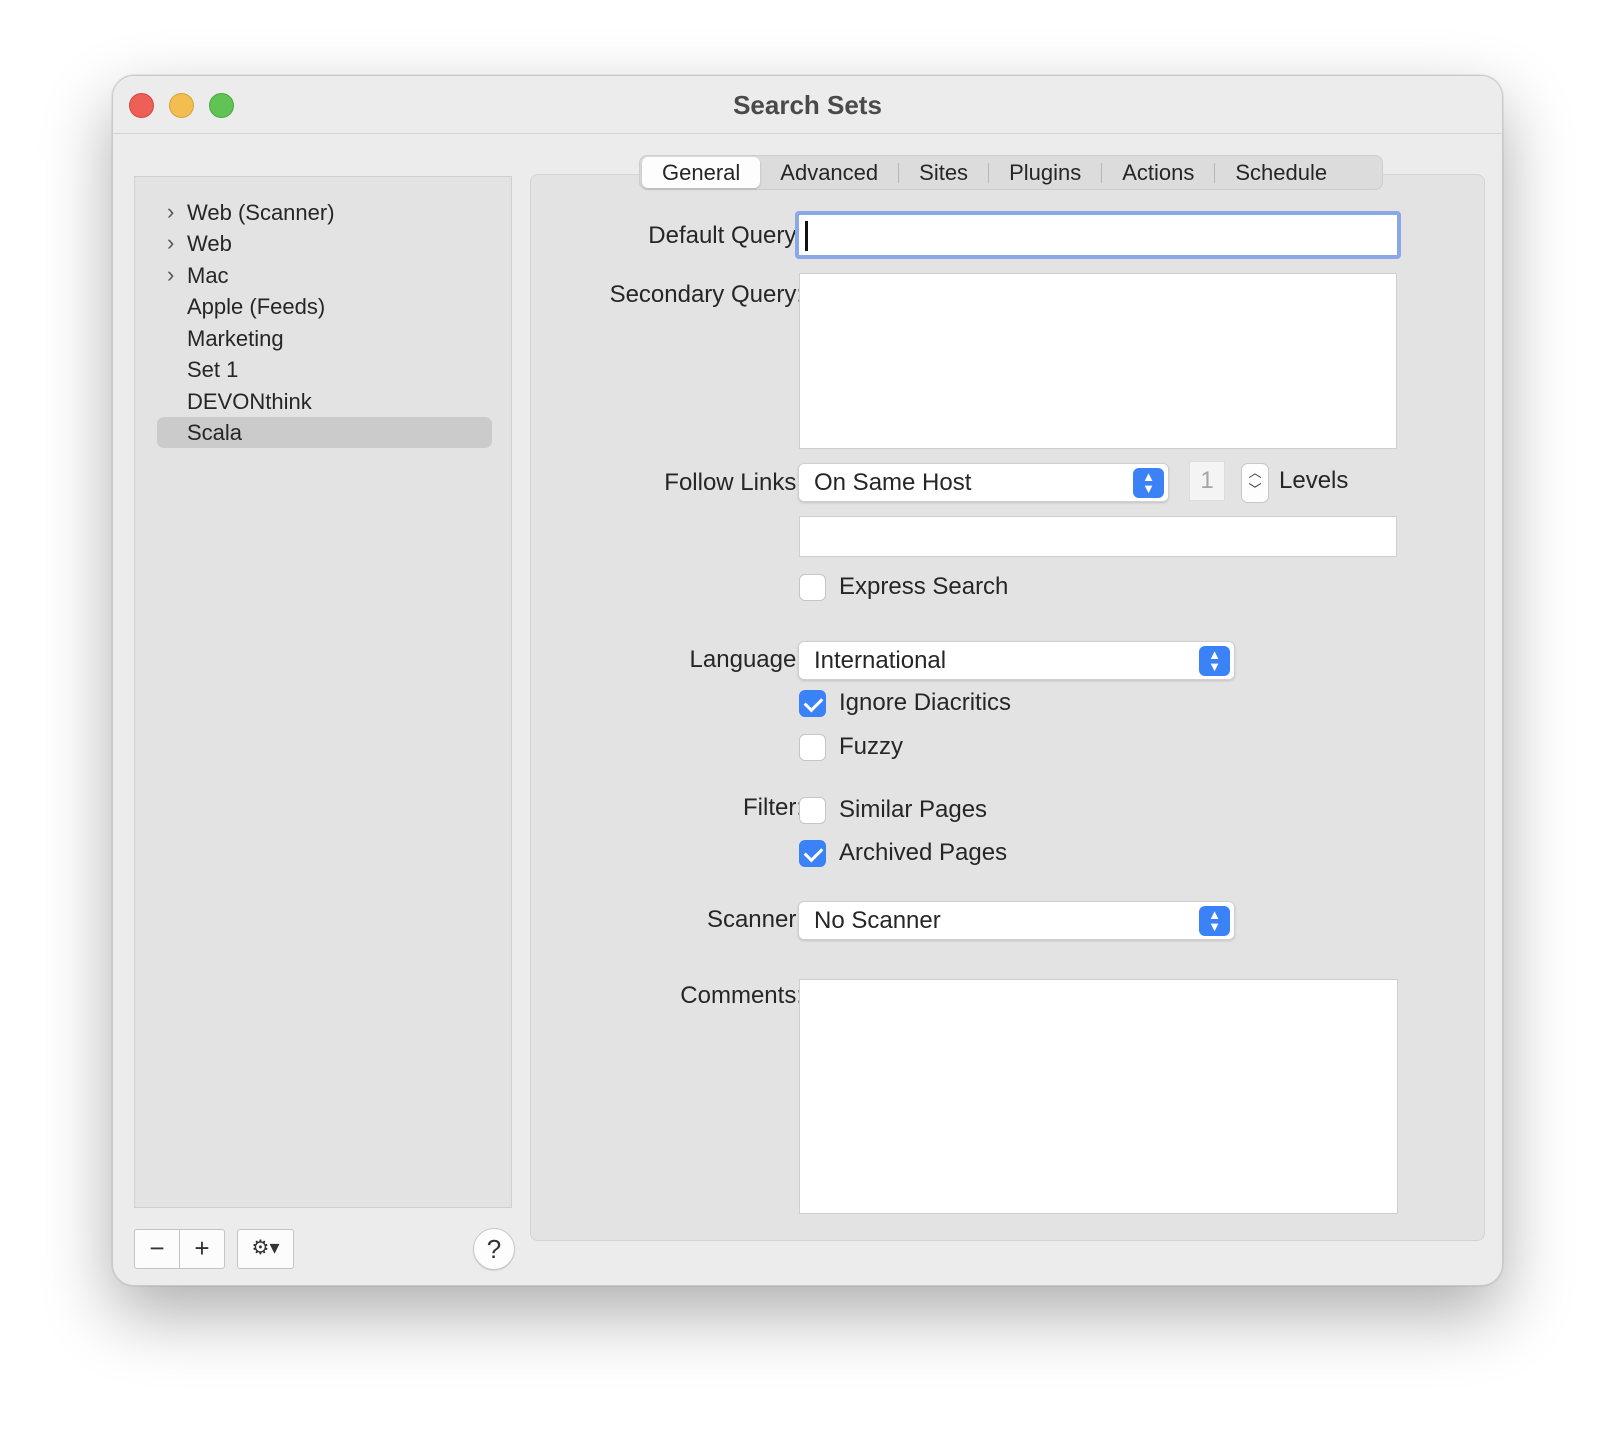 The height and width of the screenshot is (1430, 1608). What do you see at coordinates (754, 919) in the screenshot?
I see `scanner-label: Scanner:` at bounding box center [754, 919].